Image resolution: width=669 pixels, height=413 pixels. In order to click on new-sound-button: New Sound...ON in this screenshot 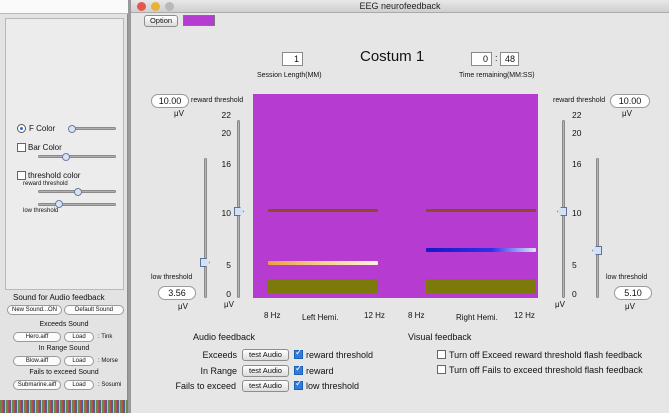, I will do `click(34, 310)`.